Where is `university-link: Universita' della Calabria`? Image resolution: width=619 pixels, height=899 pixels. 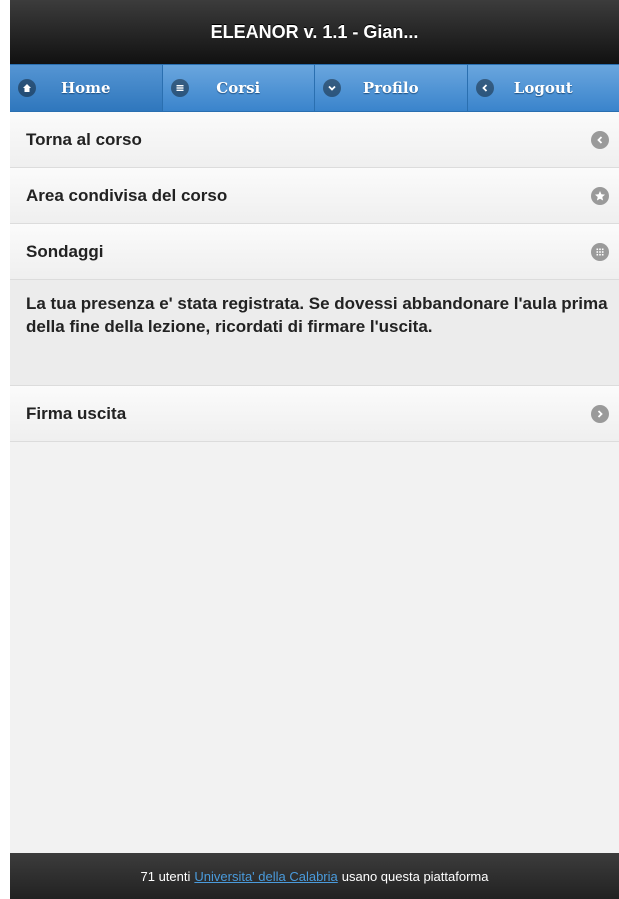 university-link: Universita' della Calabria is located at coordinates (265, 876).